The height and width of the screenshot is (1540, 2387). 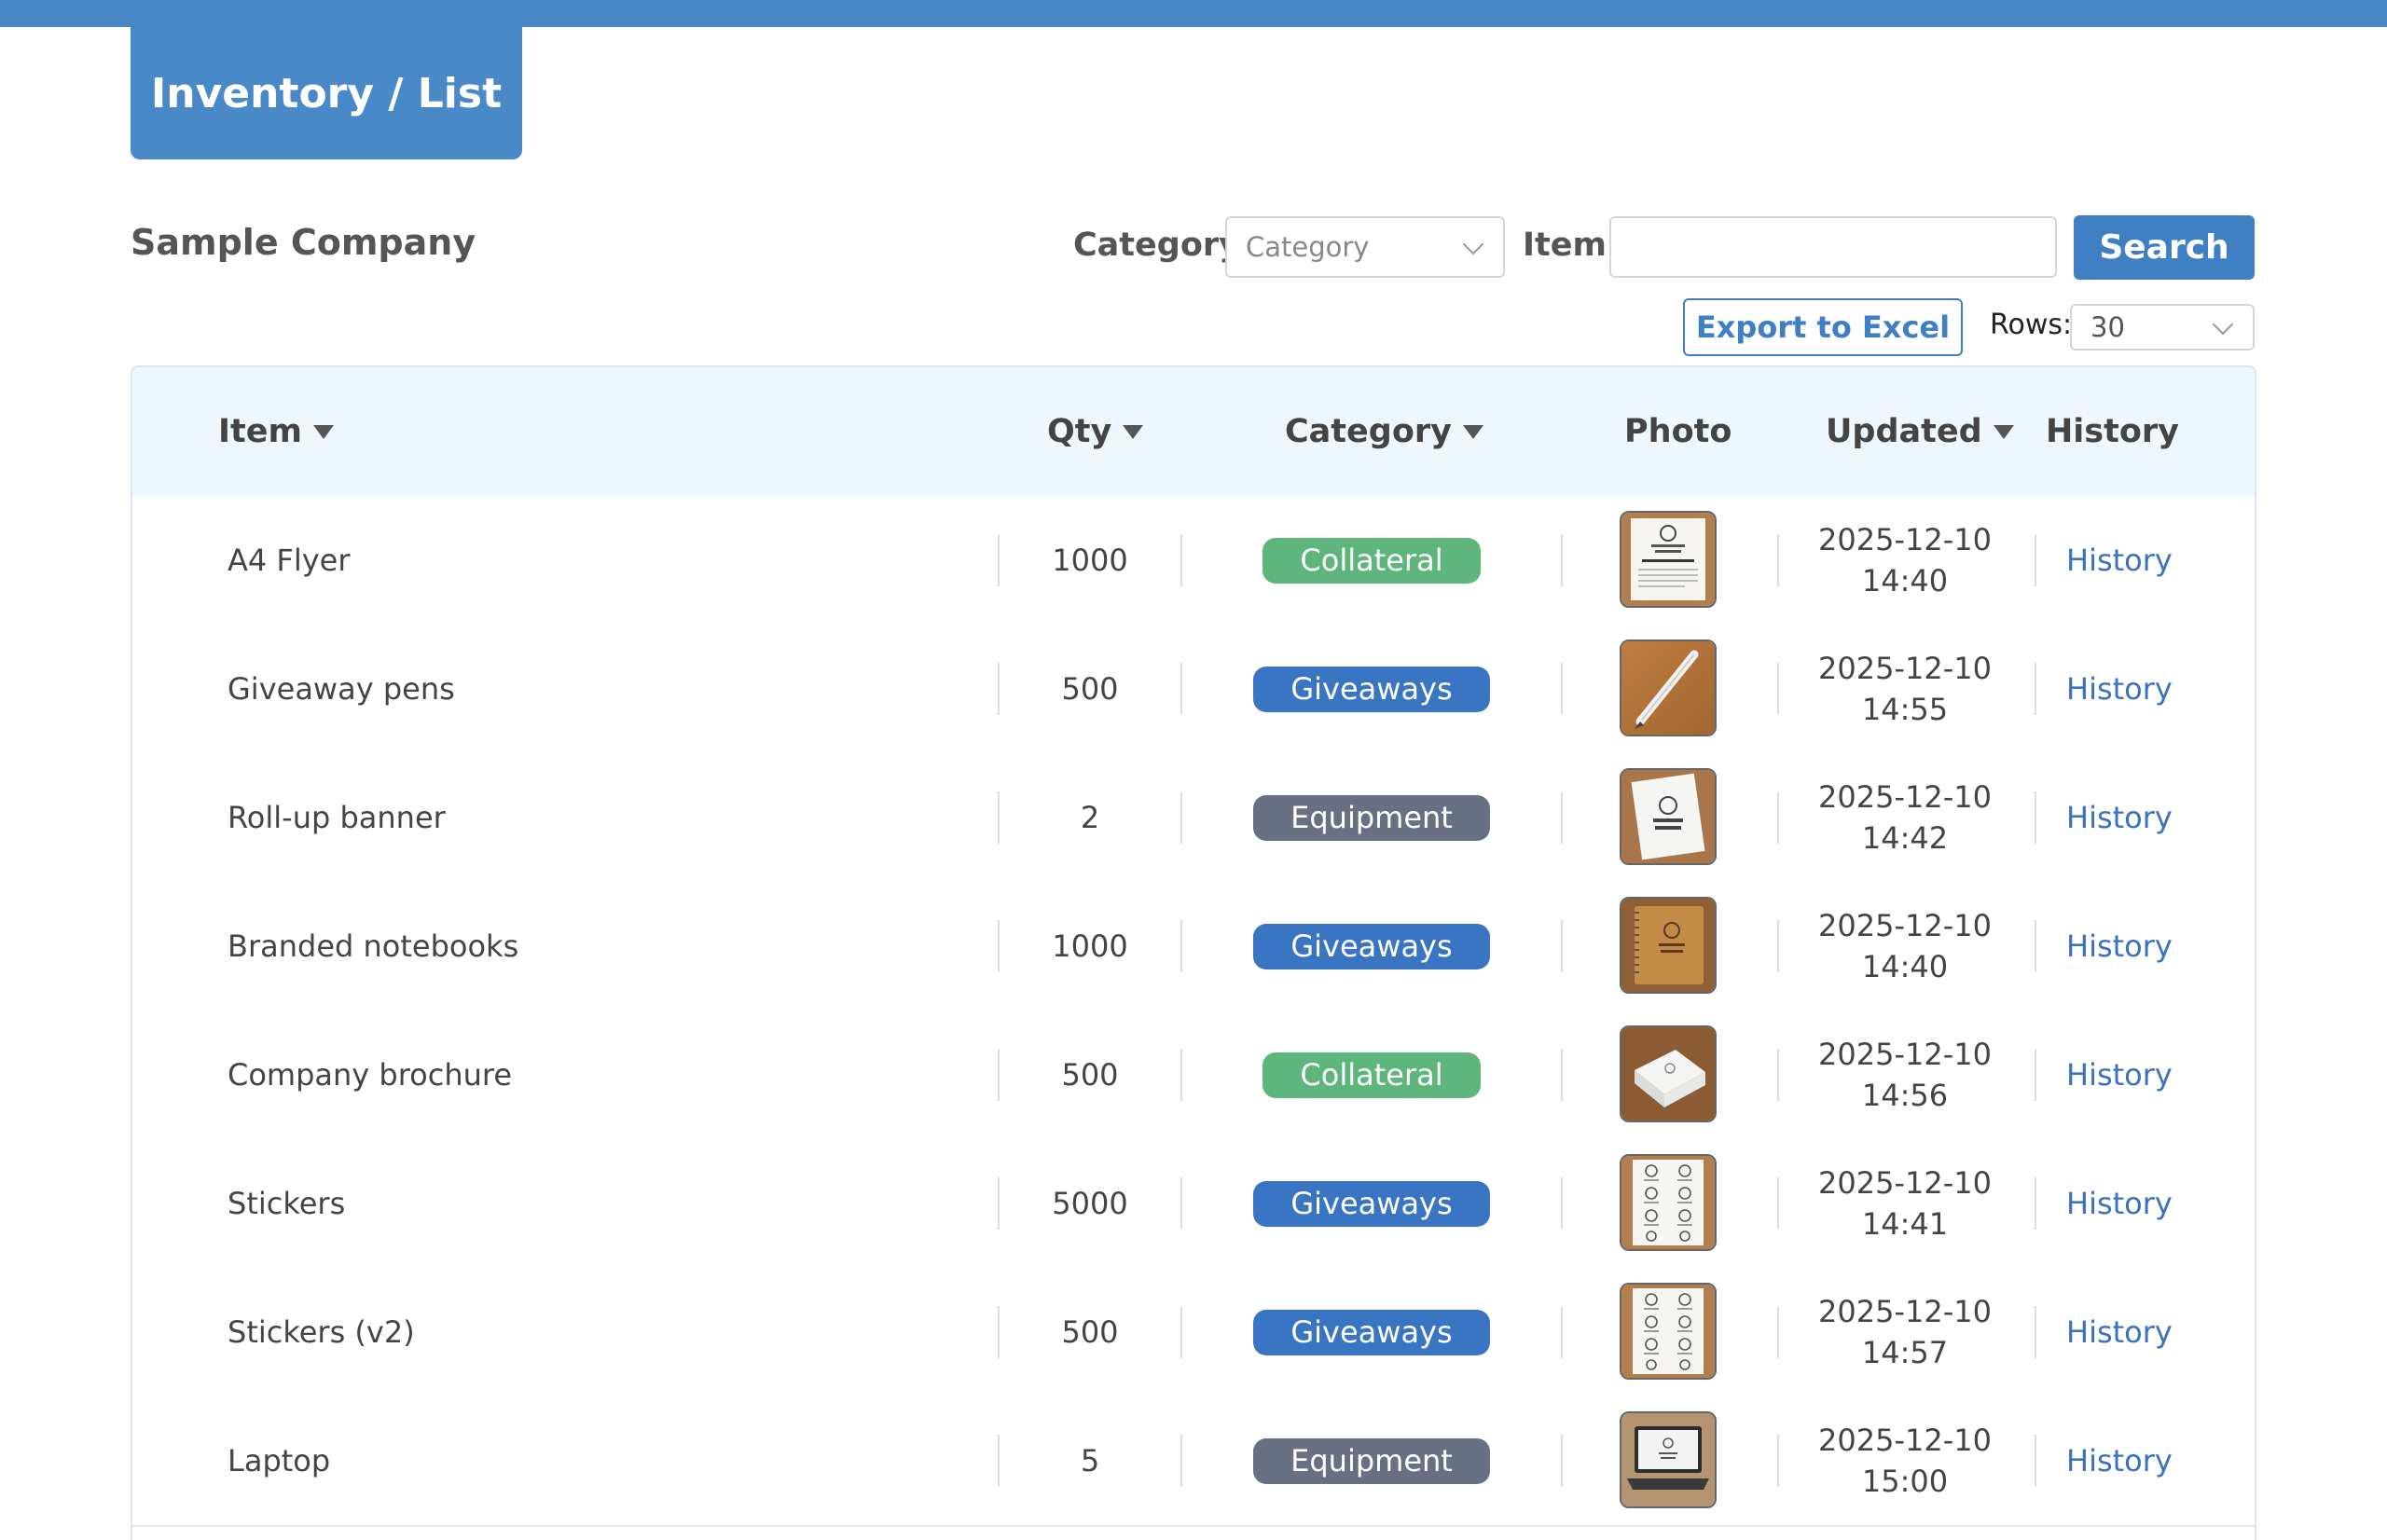 I want to click on item-name: A4 Flyer, so click(x=289, y=560).